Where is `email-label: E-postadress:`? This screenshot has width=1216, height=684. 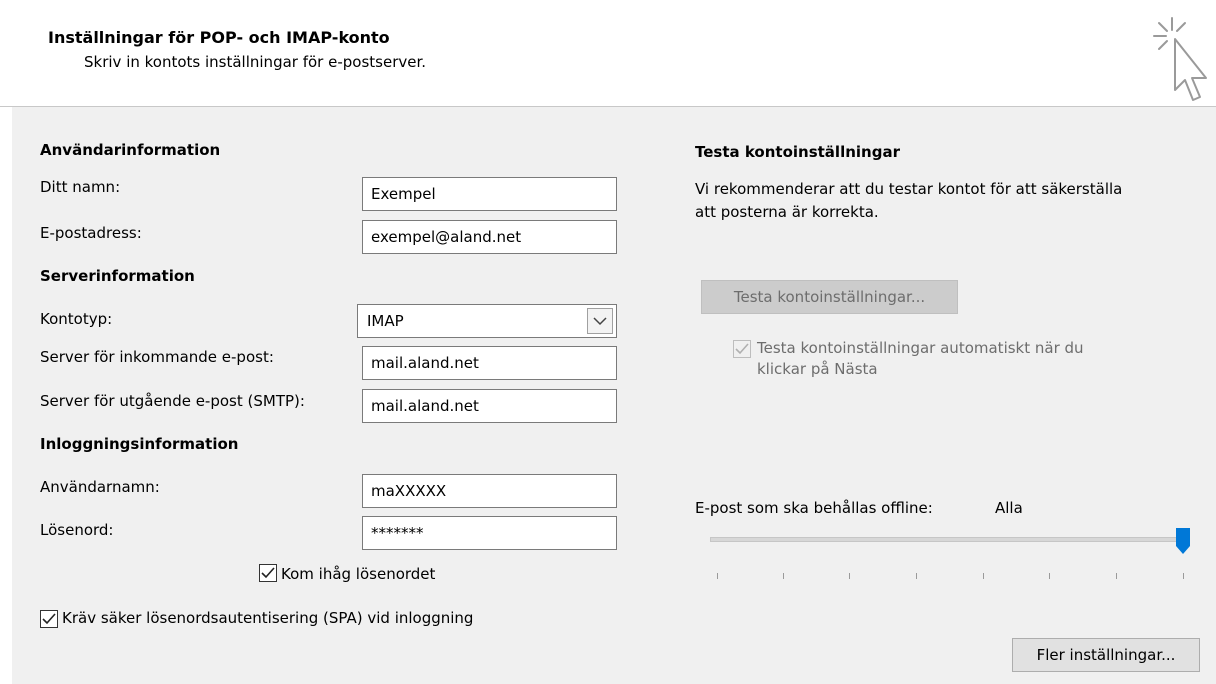 email-label: E-postadress: is located at coordinates (91, 233).